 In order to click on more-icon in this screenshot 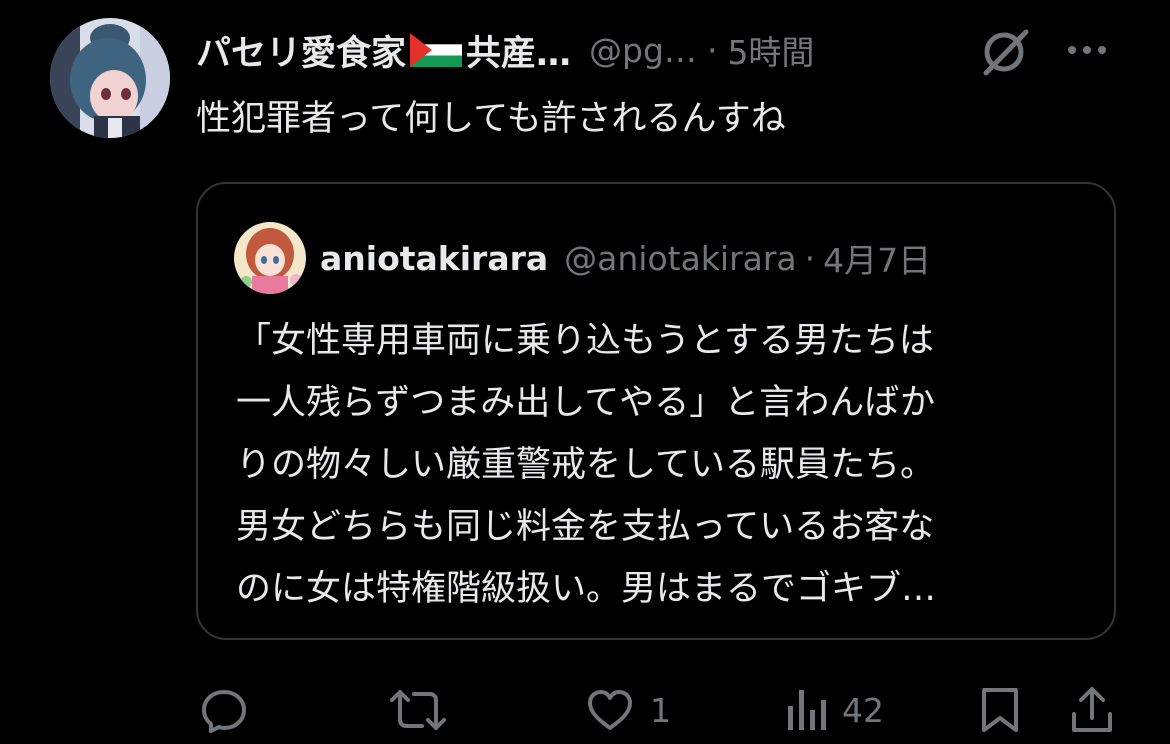, I will do `click(1087, 50)`.